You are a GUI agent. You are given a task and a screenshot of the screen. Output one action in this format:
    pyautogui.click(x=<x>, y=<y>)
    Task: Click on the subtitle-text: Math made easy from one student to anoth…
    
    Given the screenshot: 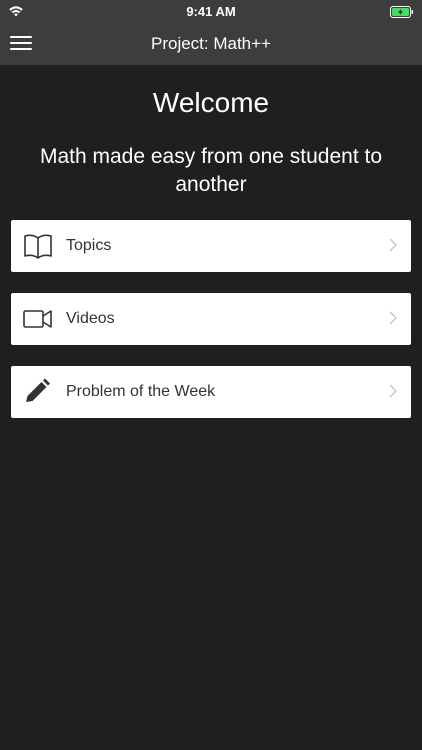 What is the action you would take?
    pyautogui.click(x=211, y=170)
    